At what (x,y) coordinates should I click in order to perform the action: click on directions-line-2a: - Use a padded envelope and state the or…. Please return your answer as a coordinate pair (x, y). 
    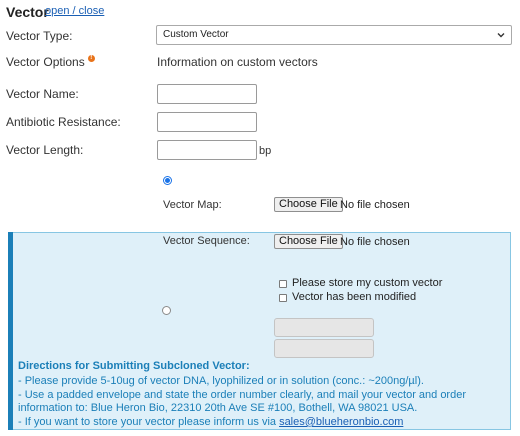
    Looking at the image, I should click on (242, 395).